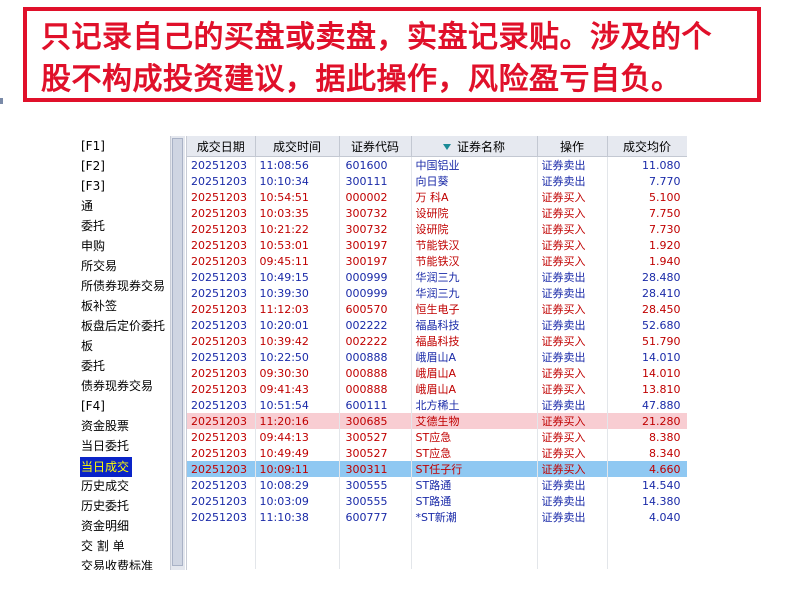 This screenshot has width=787, height=610. What do you see at coordinates (647, 421) in the screenshot?
I see `cell-avg-price: 21.280` at bounding box center [647, 421].